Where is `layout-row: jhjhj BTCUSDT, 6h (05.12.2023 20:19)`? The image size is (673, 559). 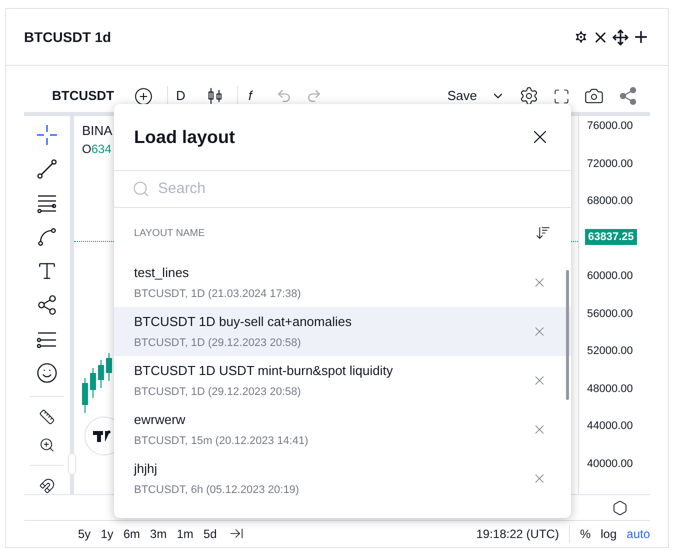
layout-row: jhjhj BTCUSDT, 6h (05.12.2023 20:19) is located at coordinates (342, 478).